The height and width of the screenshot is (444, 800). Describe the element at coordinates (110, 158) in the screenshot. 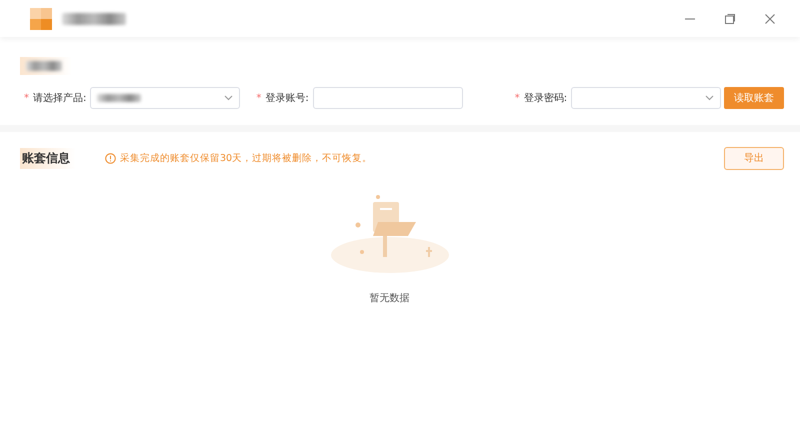

I see `info-icon` at that location.